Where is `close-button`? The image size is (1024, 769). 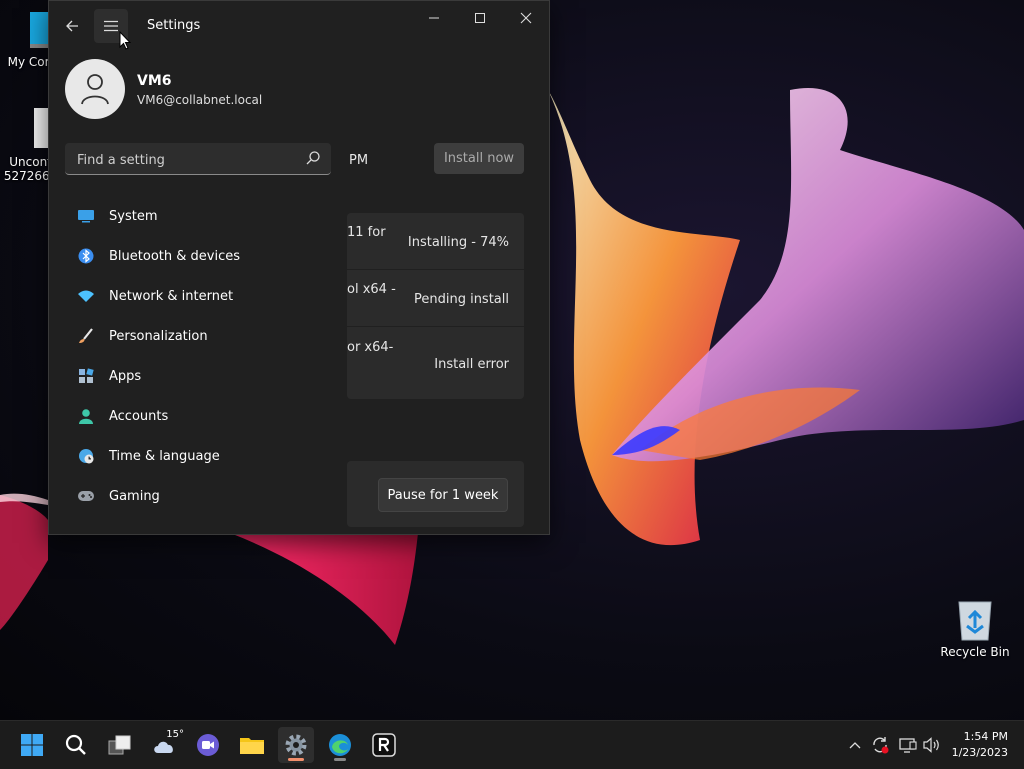
close-button is located at coordinates (526, 18).